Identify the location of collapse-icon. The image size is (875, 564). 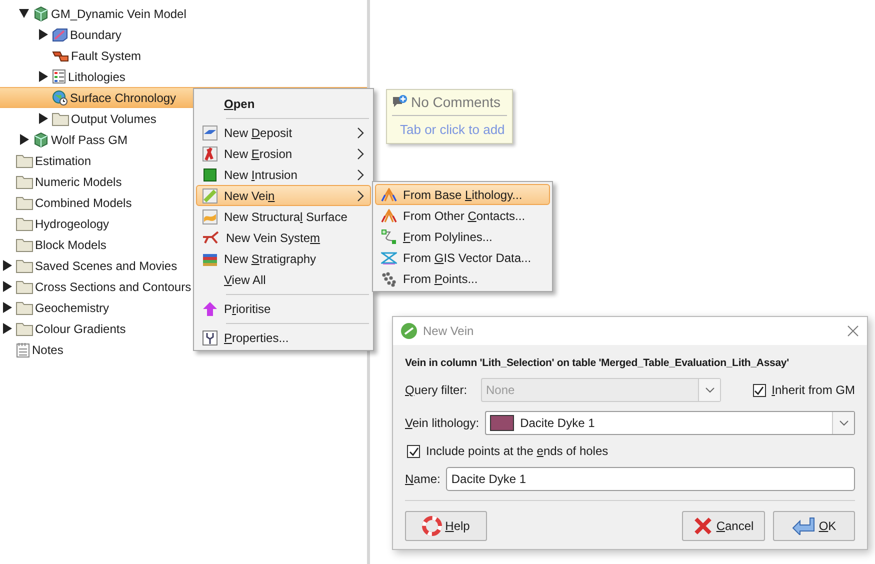
(24, 13).